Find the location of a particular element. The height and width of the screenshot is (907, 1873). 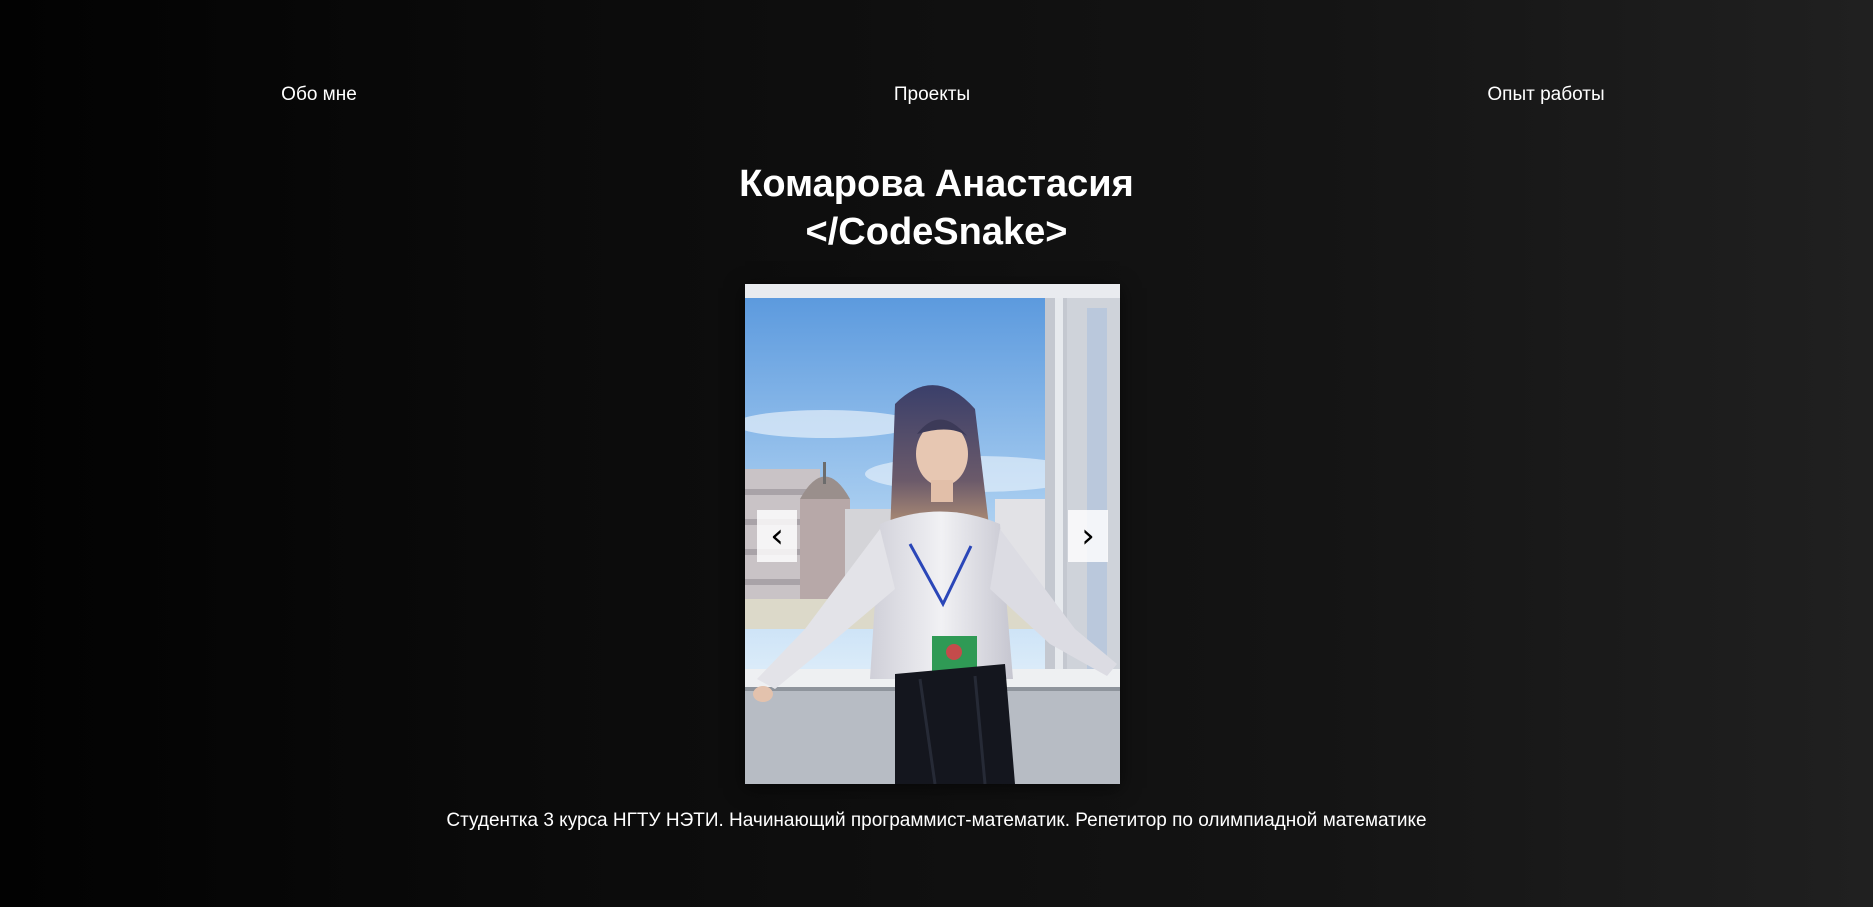

title-name: Комарова Анастасия is located at coordinates (936, 184).